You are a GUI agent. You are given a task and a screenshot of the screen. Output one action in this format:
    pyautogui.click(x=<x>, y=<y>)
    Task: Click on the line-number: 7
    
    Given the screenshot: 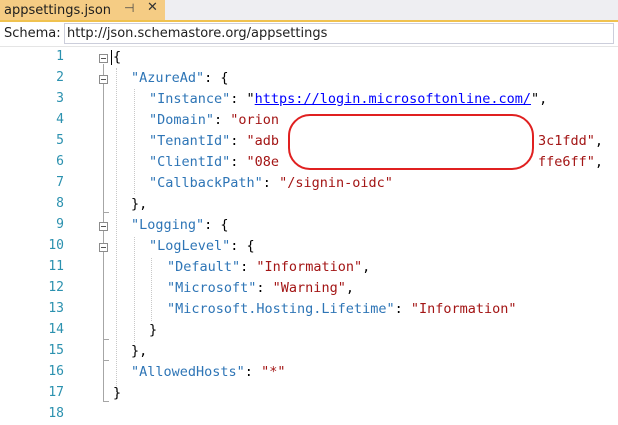 What is the action you would take?
    pyautogui.click(x=60, y=182)
    